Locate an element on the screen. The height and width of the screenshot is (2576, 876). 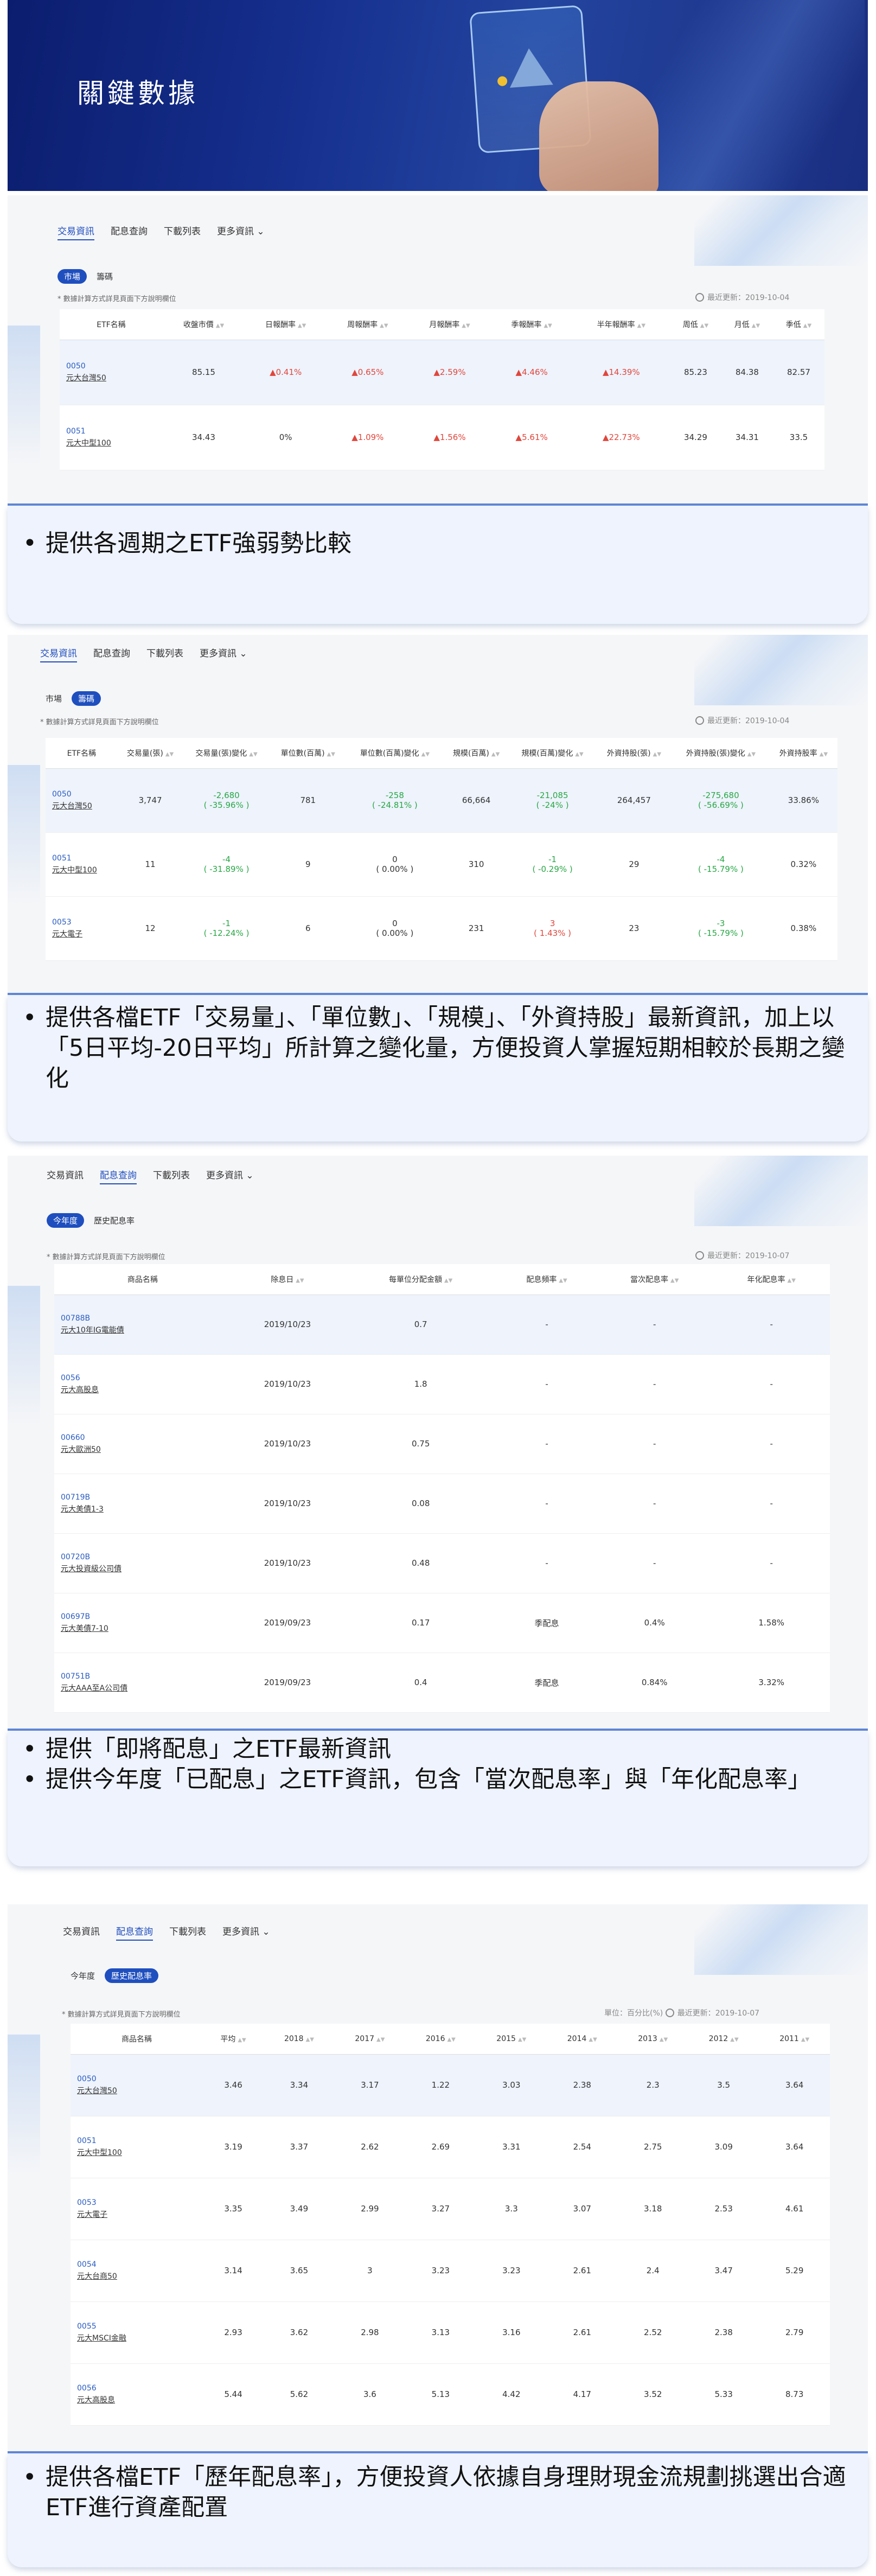
etf-name-cell: 00697B 元大美債7-10 is located at coordinates (142, 1623).